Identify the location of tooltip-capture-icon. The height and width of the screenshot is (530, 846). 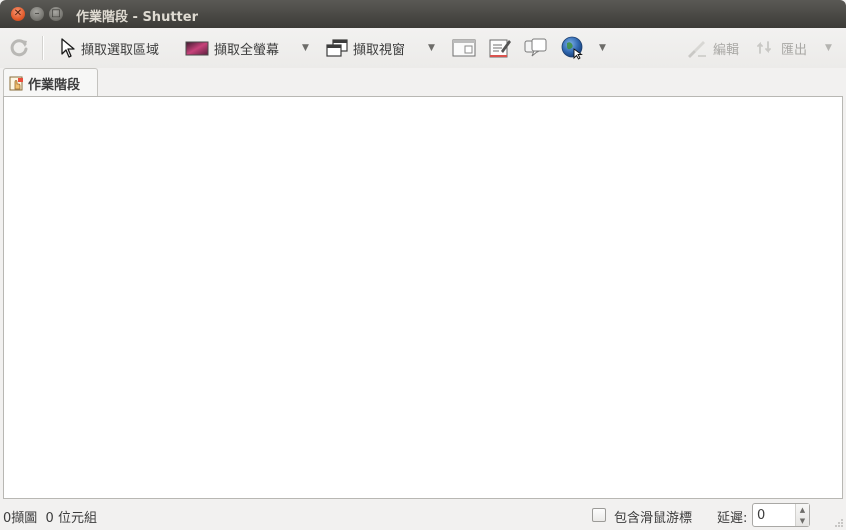
(500, 48).